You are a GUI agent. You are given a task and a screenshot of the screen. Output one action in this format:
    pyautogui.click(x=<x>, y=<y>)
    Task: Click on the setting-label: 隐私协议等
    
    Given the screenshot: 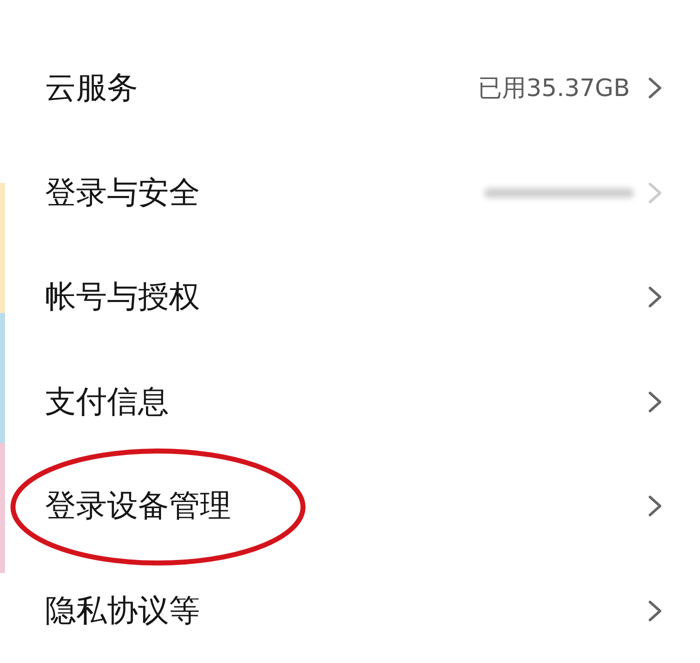 What is the action you would take?
    pyautogui.click(x=123, y=611)
    